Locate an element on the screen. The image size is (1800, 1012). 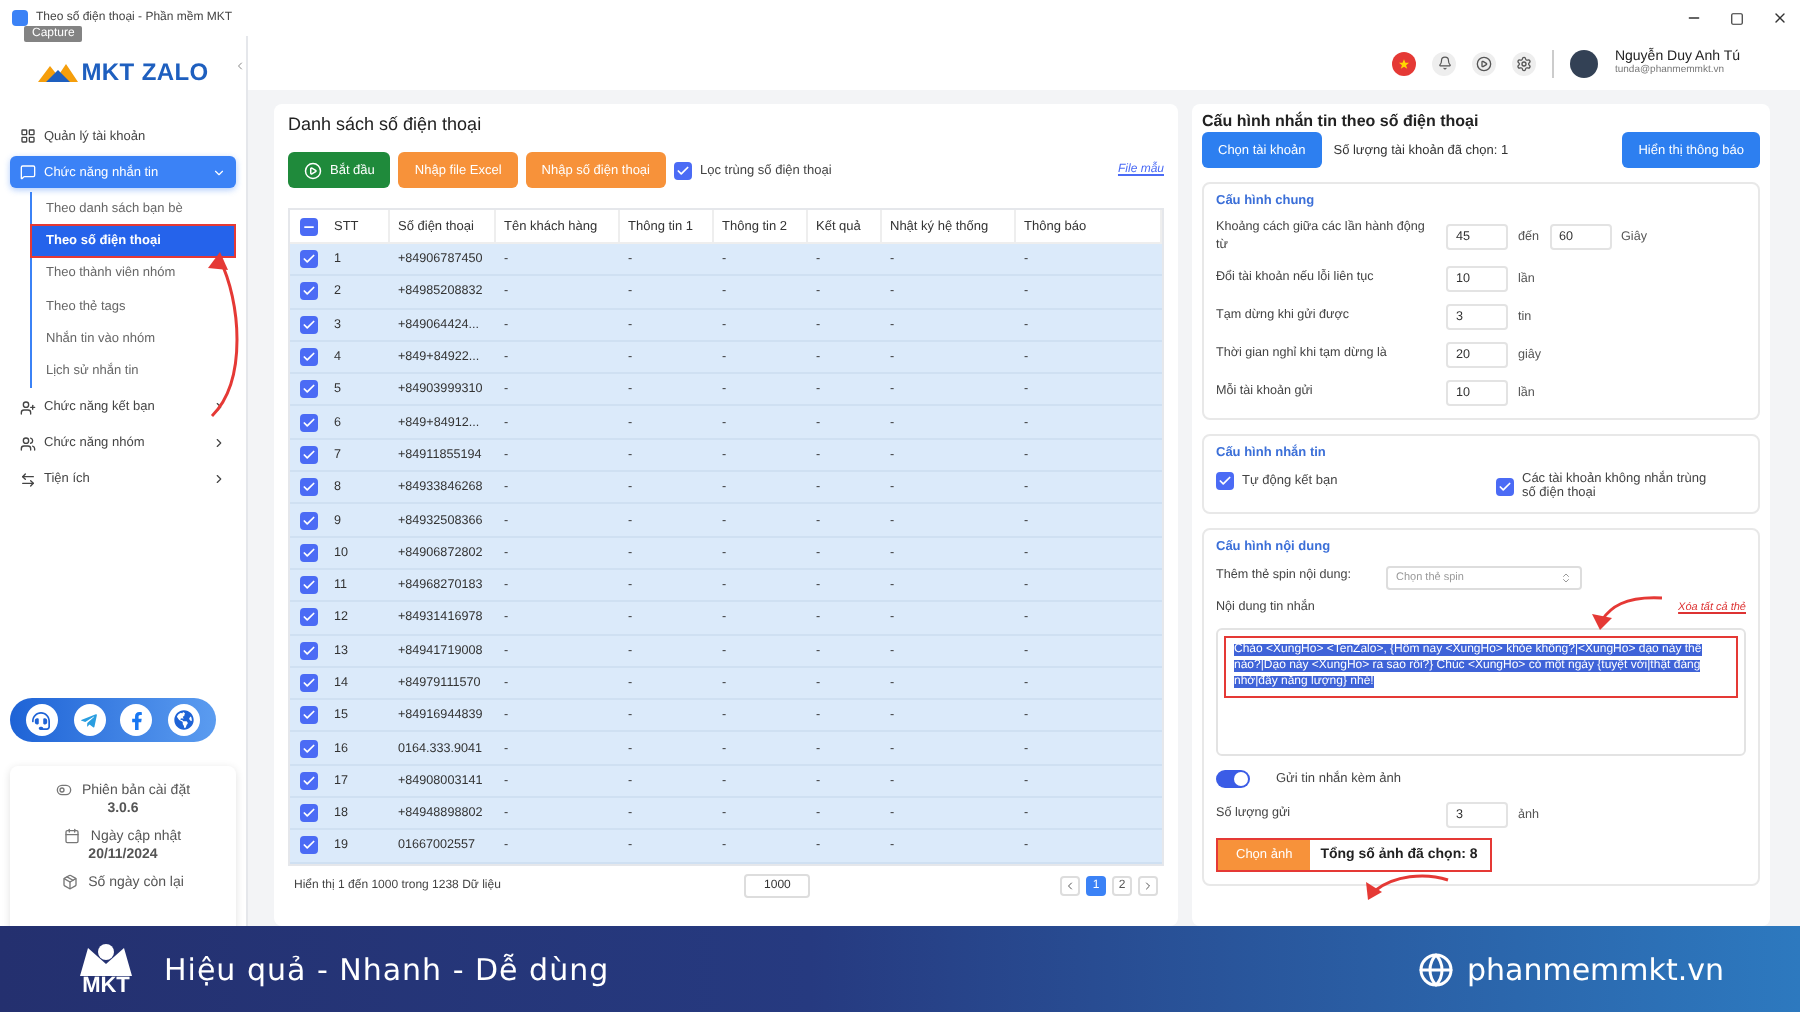
logo-icon is located at coordinates (57, 72).